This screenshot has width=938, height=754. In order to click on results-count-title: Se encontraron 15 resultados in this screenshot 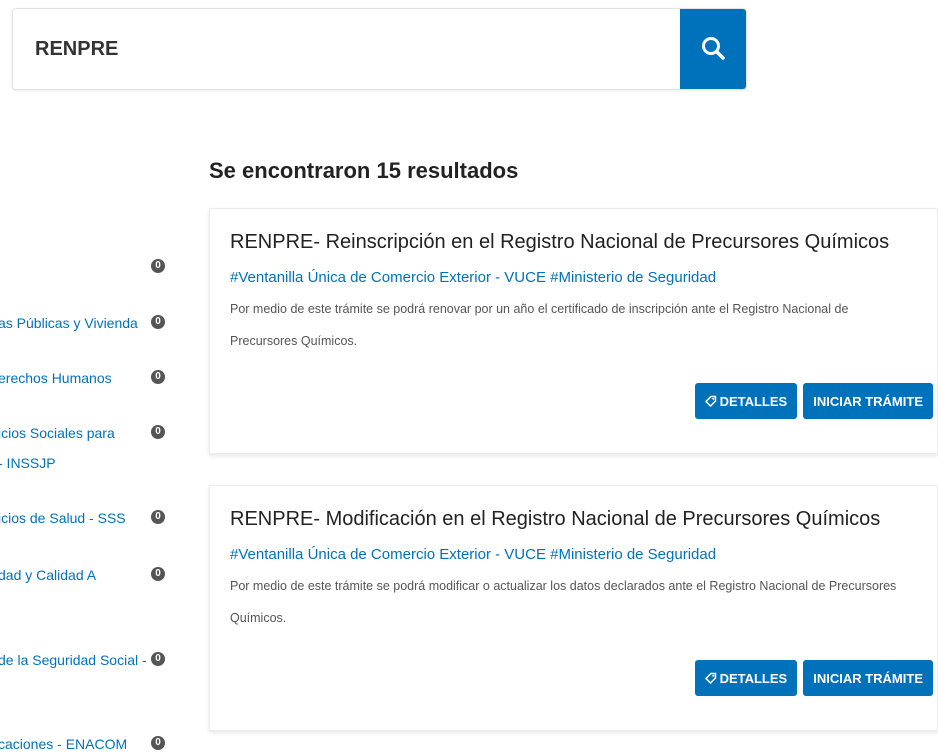, I will do `click(364, 170)`.